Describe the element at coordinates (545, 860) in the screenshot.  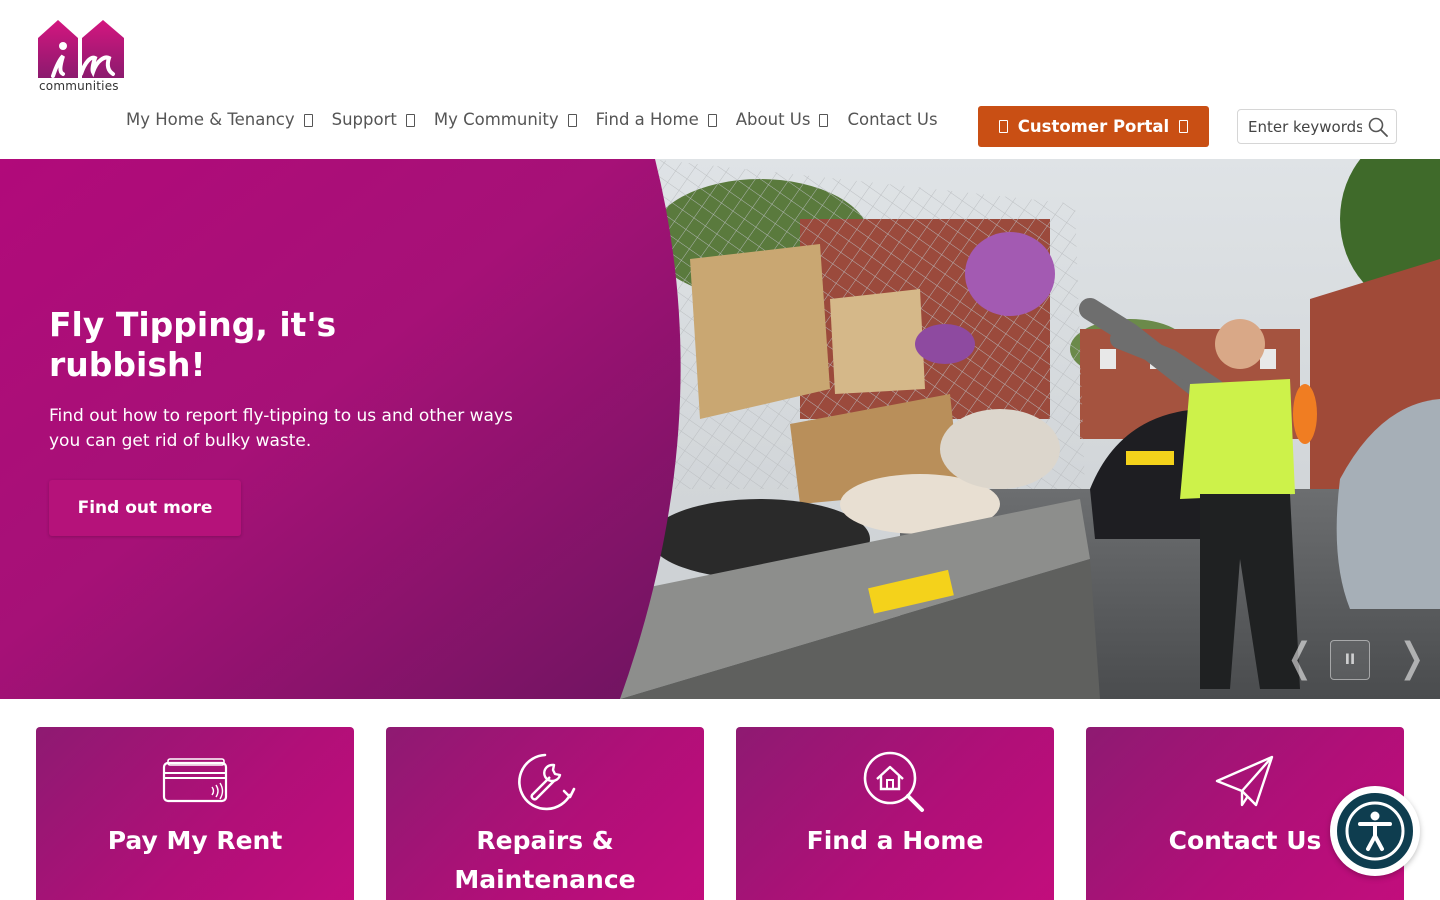
I see `card-label: Repairs & Maintenance` at that location.